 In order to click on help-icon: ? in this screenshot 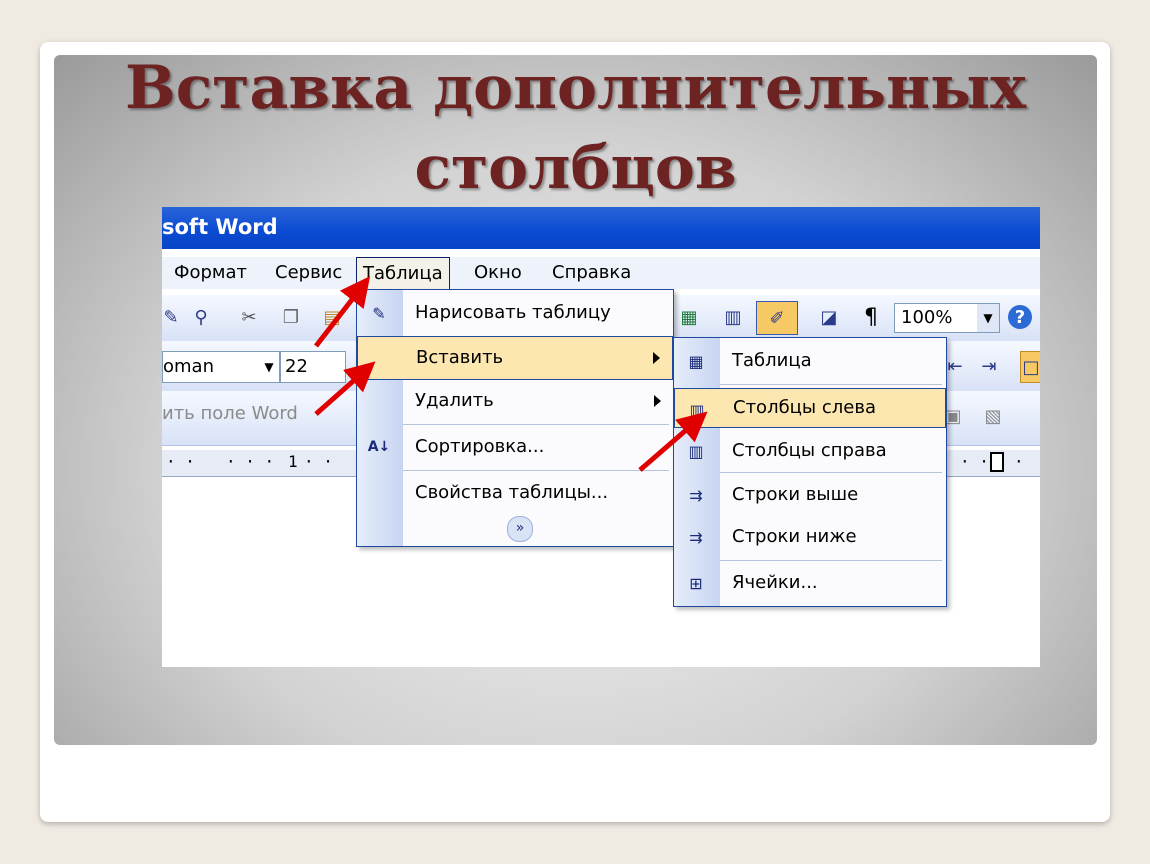, I will do `click(1020, 317)`.